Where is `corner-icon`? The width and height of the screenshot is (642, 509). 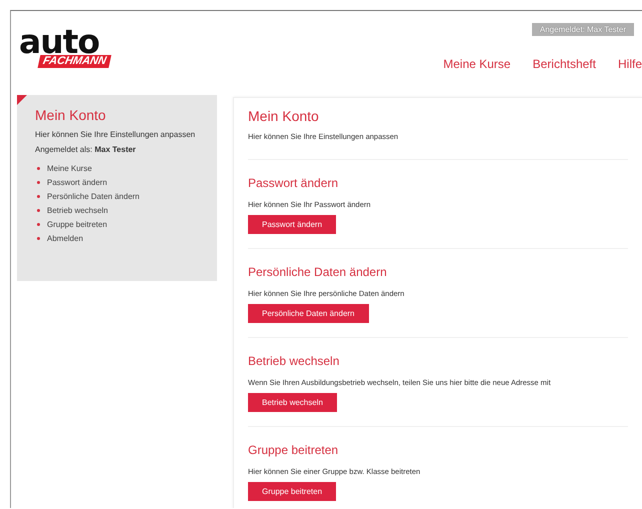 corner-icon is located at coordinates (22, 100).